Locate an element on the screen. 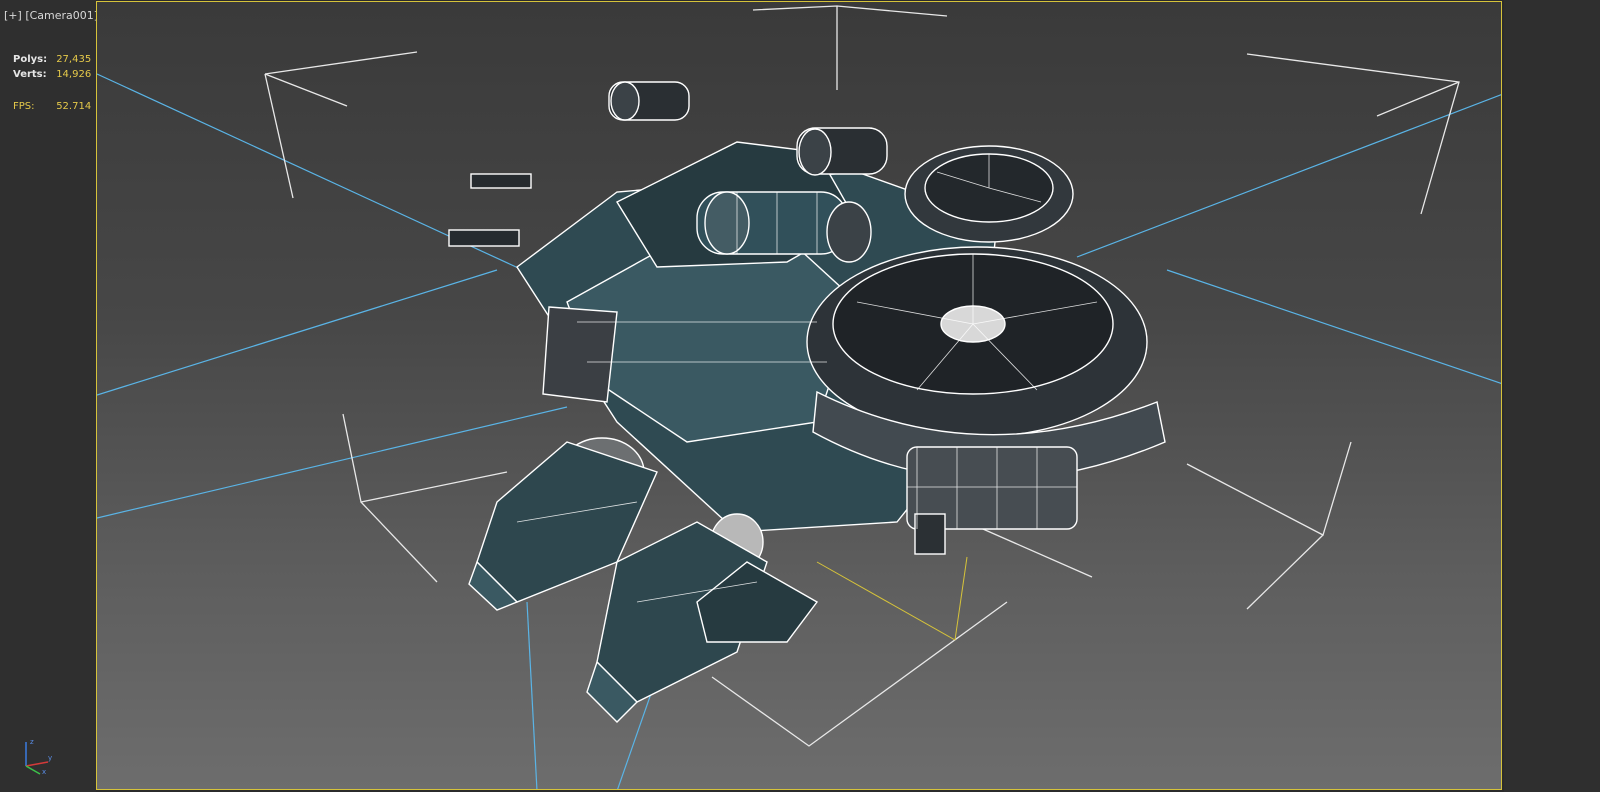  svg-text: x is located at coordinates (44, 772).